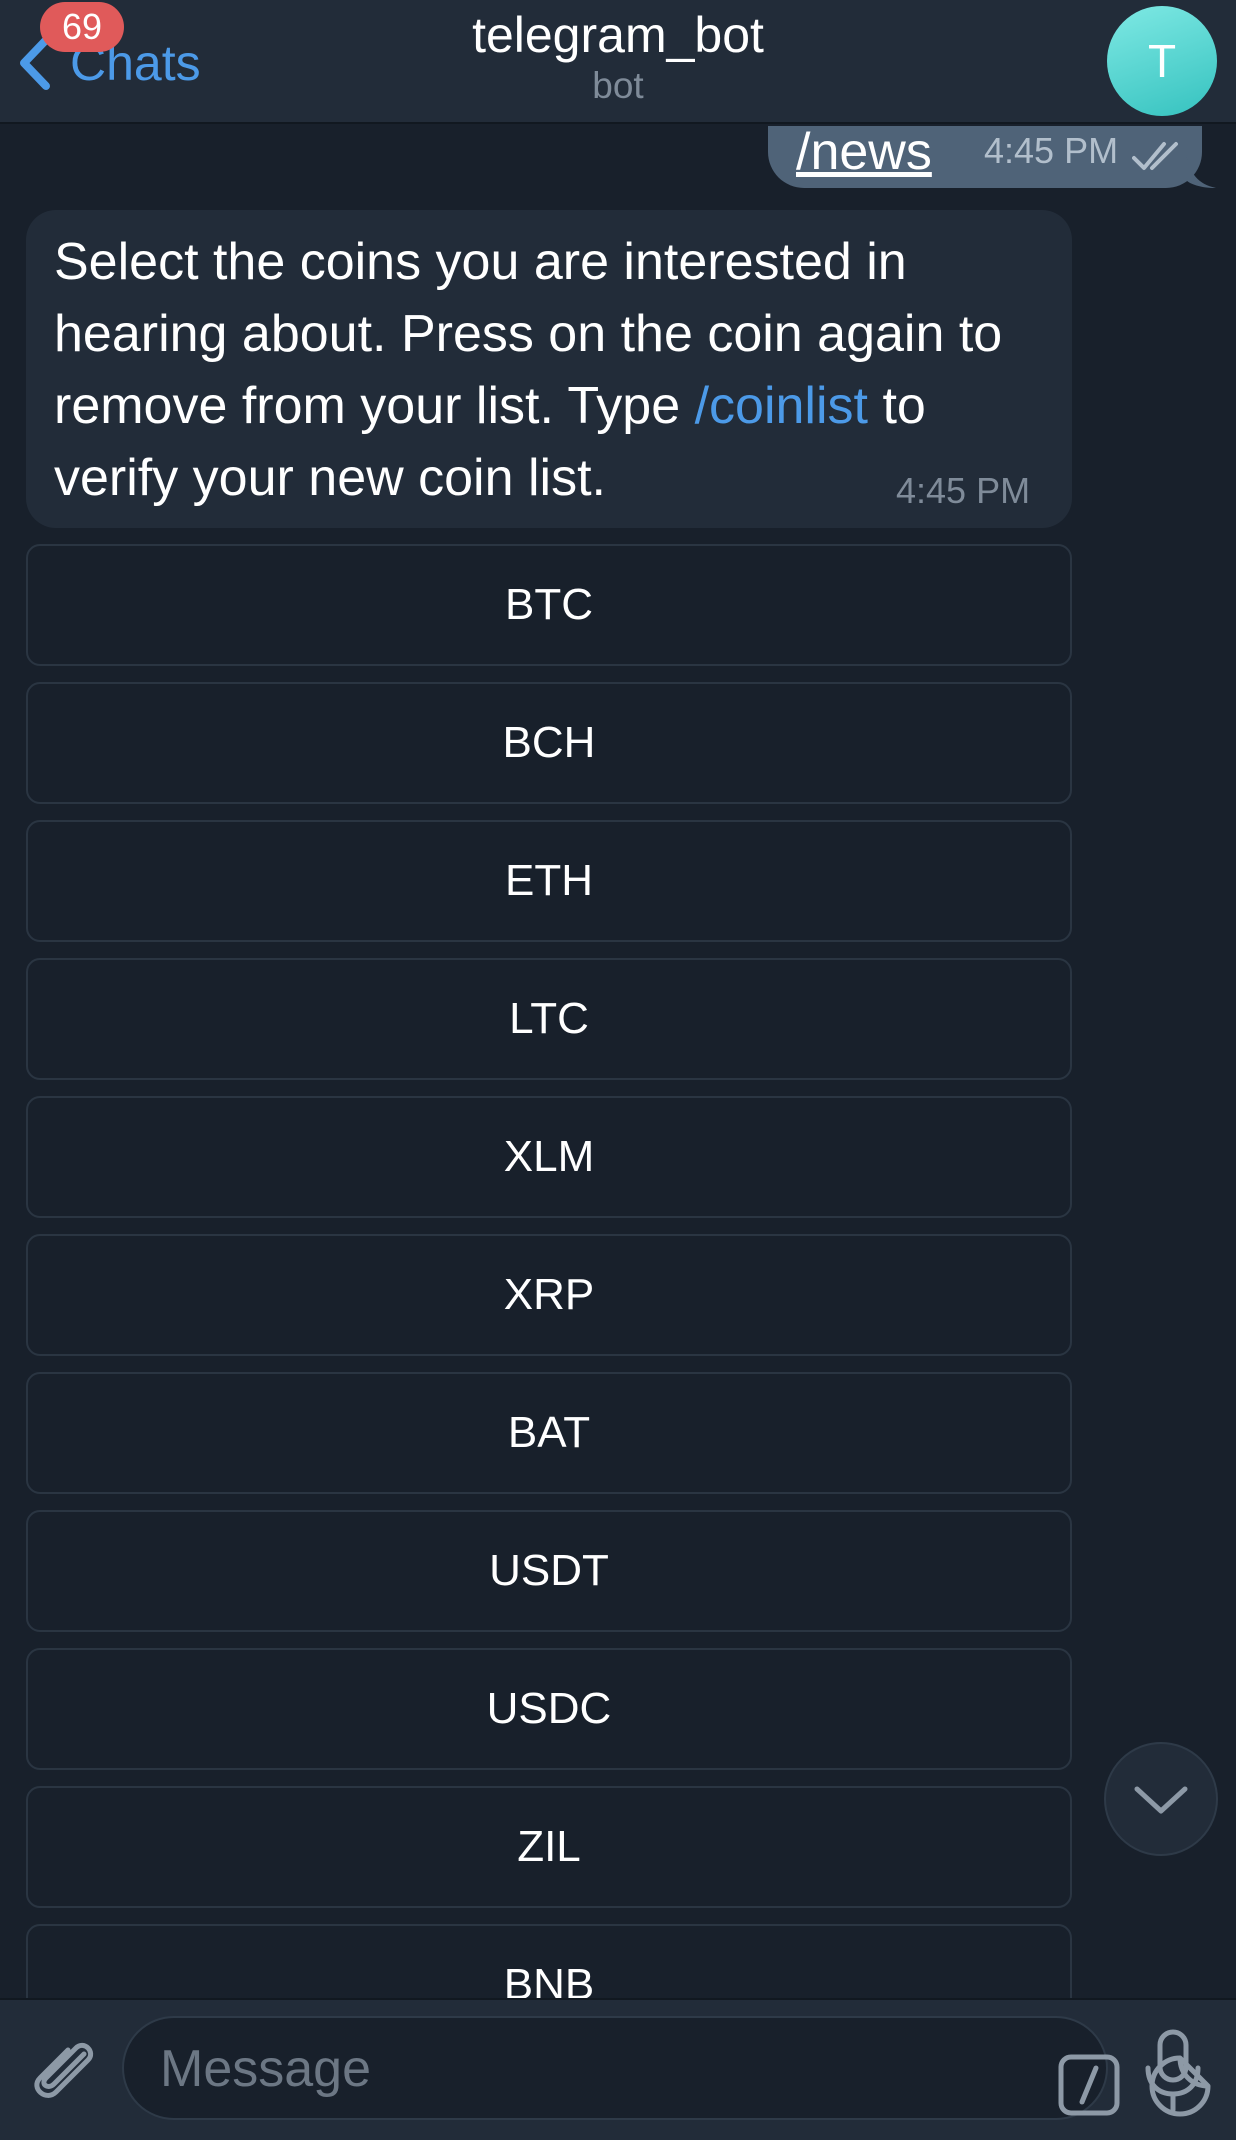  What do you see at coordinates (549, 1019) in the screenshot?
I see `coin-button-ltc: LTC` at bounding box center [549, 1019].